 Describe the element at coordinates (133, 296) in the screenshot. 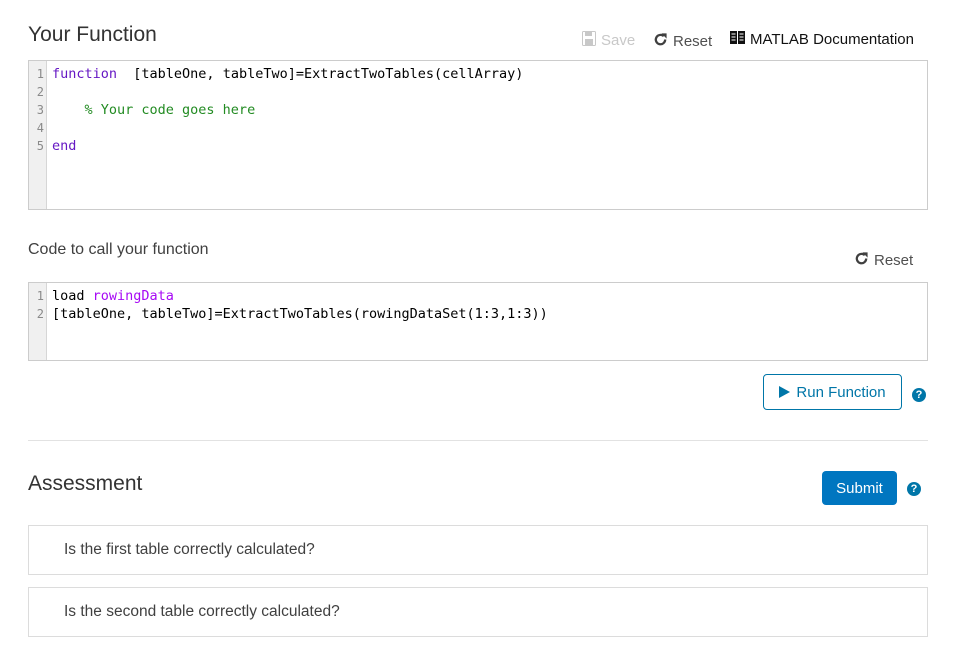

I see `code-string: rowingData` at that location.